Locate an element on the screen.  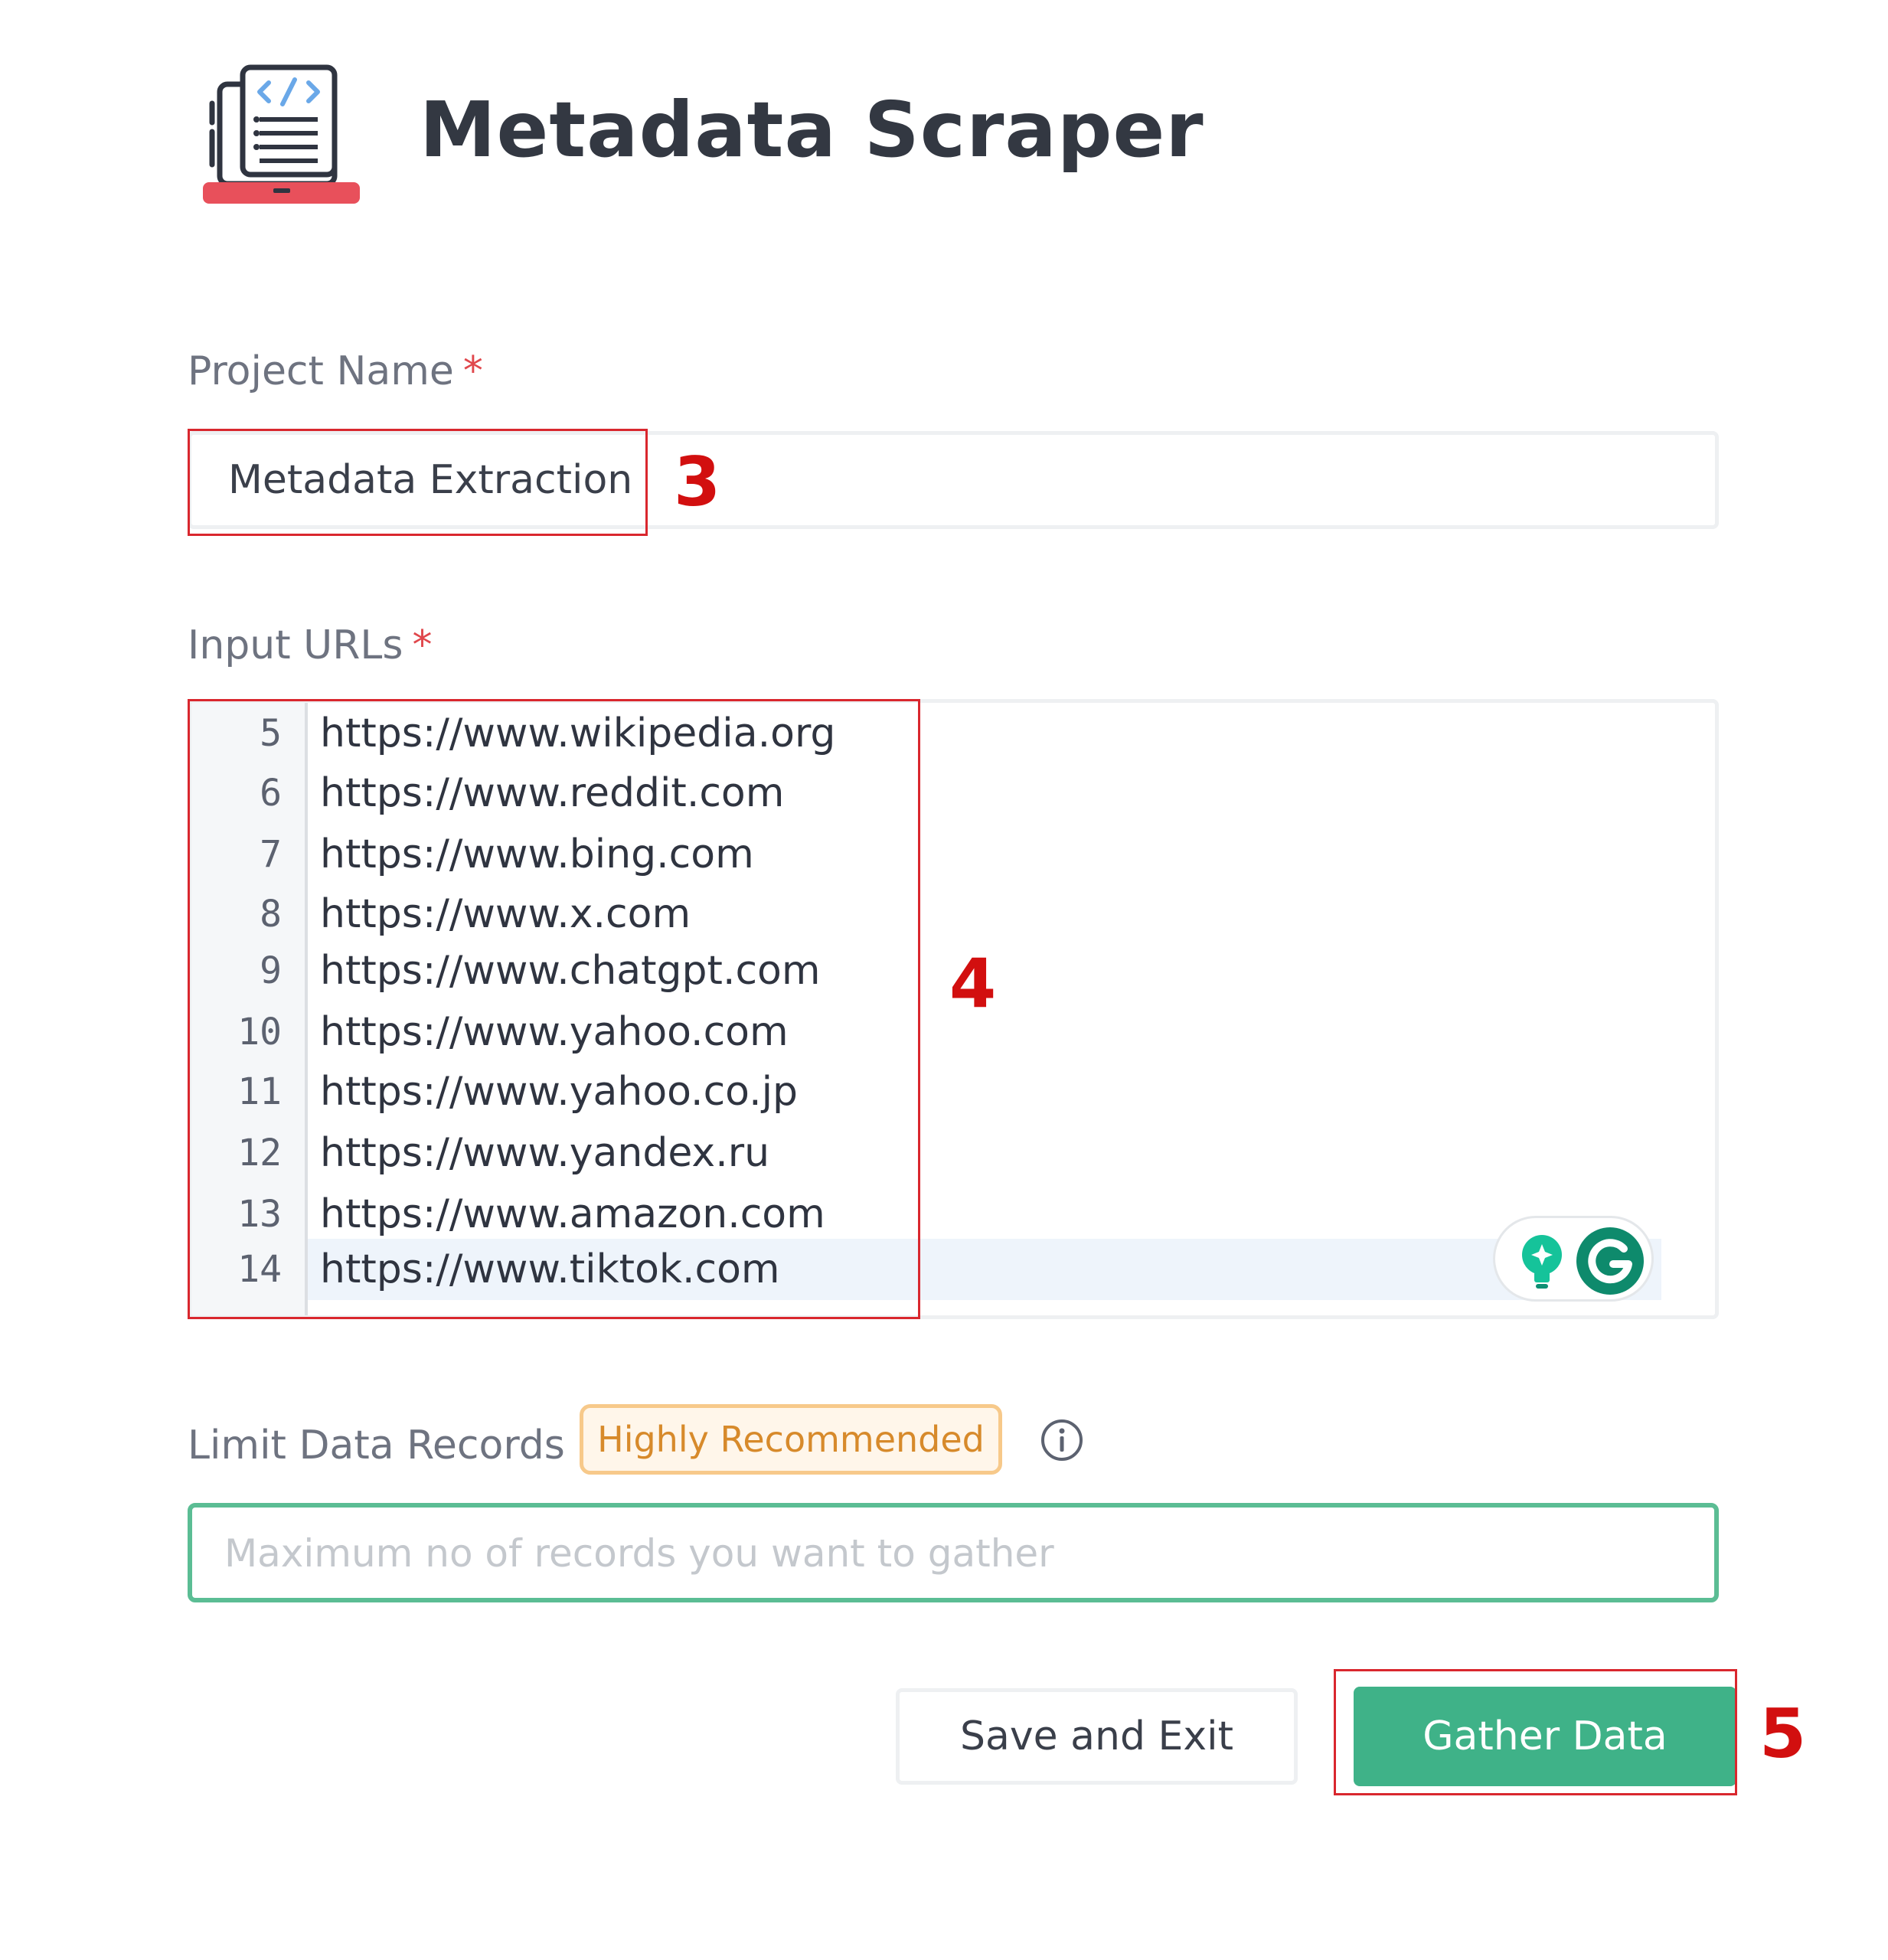
app-logo-icon is located at coordinates (285, 134).